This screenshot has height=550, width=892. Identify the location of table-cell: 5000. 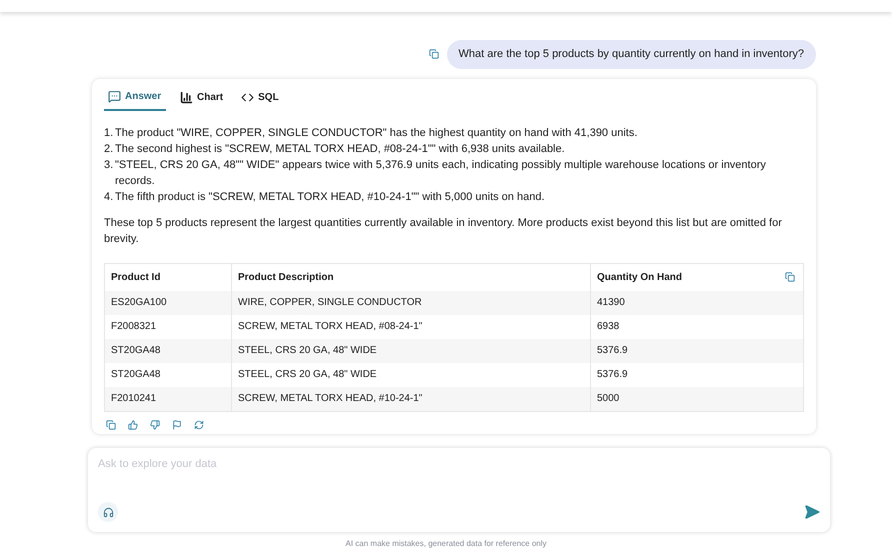
(696, 398).